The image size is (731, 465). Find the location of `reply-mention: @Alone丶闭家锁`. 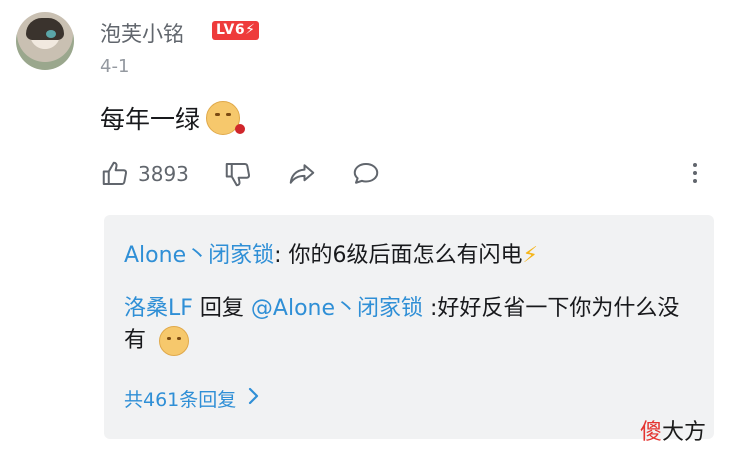

reply-mention: @Alone丶闭家锁 is located at coordinates (337, 308).